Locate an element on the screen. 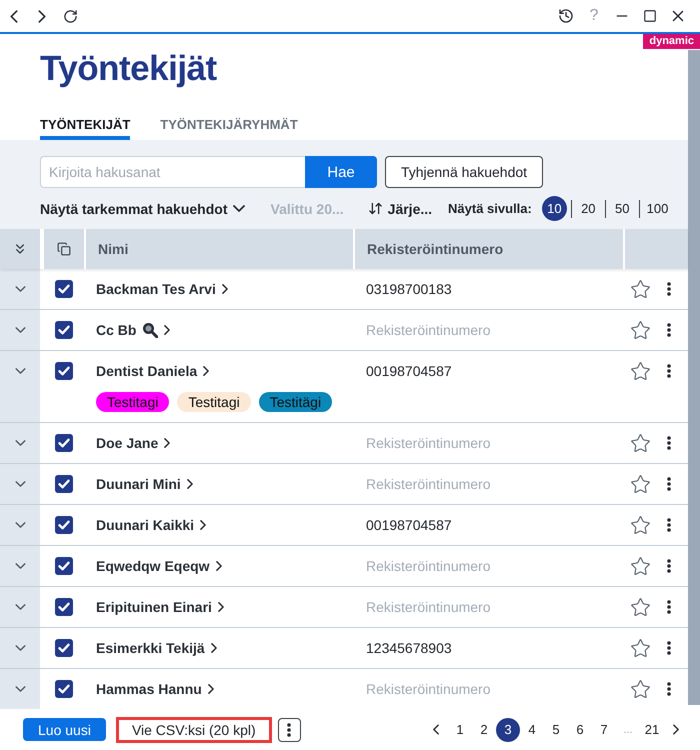 The image size is (700, 750). maximize-icon is located at coordinates (650, 16).